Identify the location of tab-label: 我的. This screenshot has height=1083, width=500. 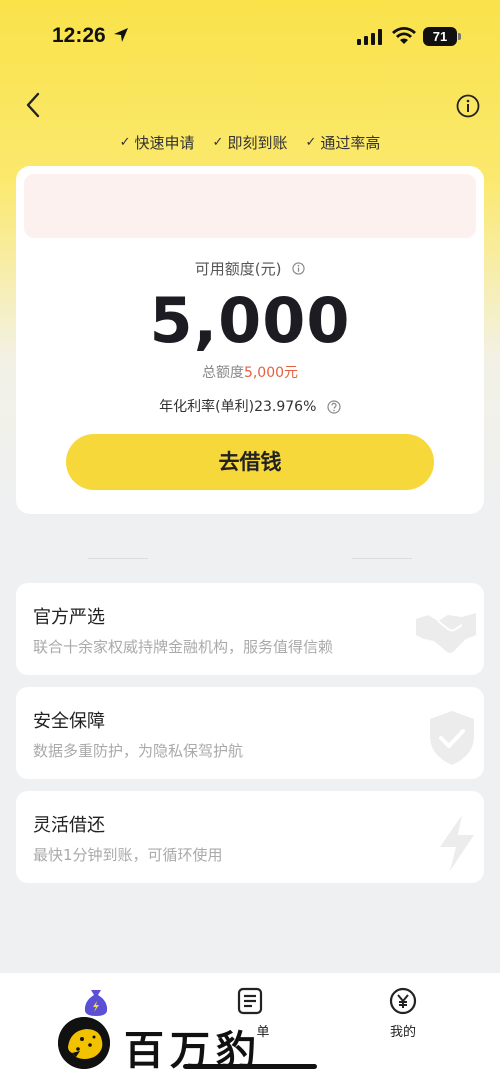
(402, 1032).